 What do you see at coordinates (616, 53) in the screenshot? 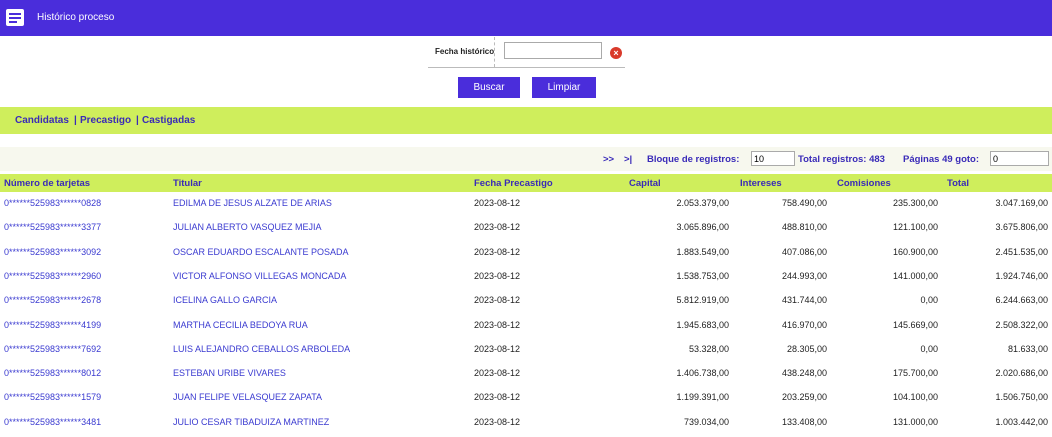
I see `clear-x-icon: ×` at bounding box center [616, 53].